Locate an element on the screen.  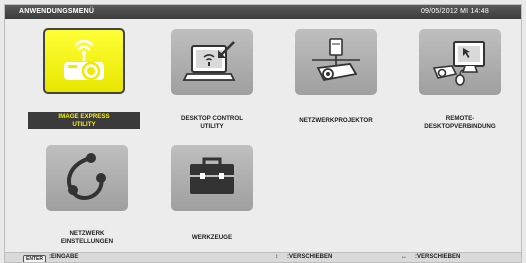
window-title: ANWENDUNGSMENÜ is located at coordinates (57, 11).